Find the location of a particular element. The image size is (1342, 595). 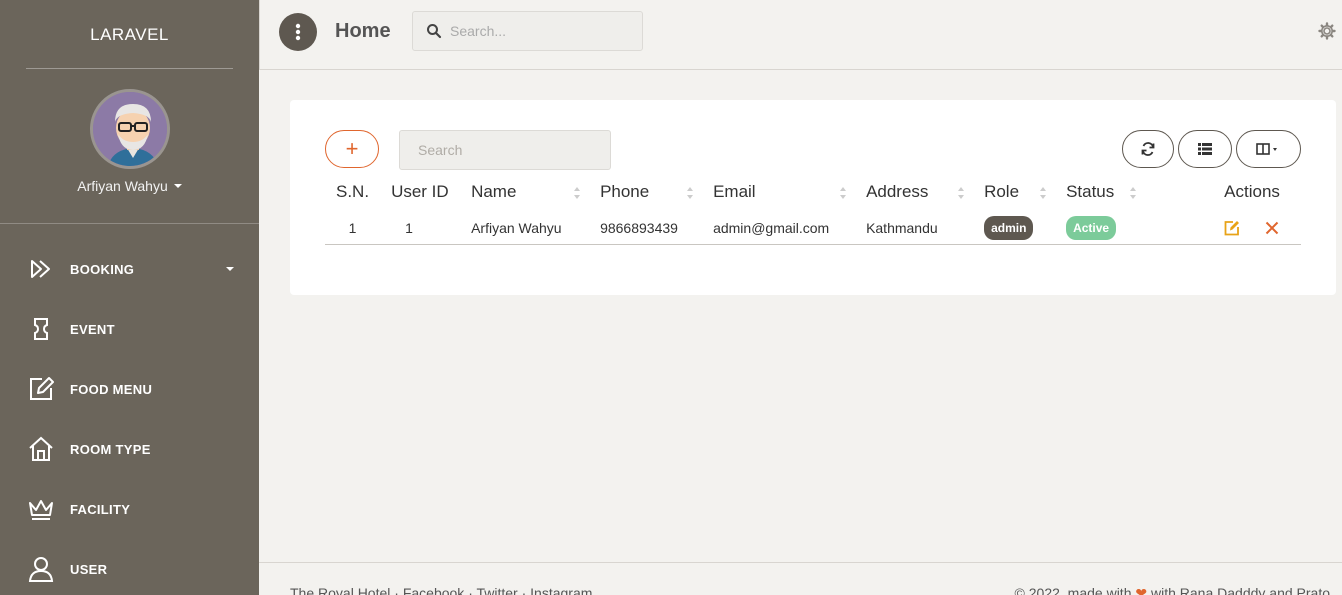

edit-icon is located at coordinates (1232, 228).